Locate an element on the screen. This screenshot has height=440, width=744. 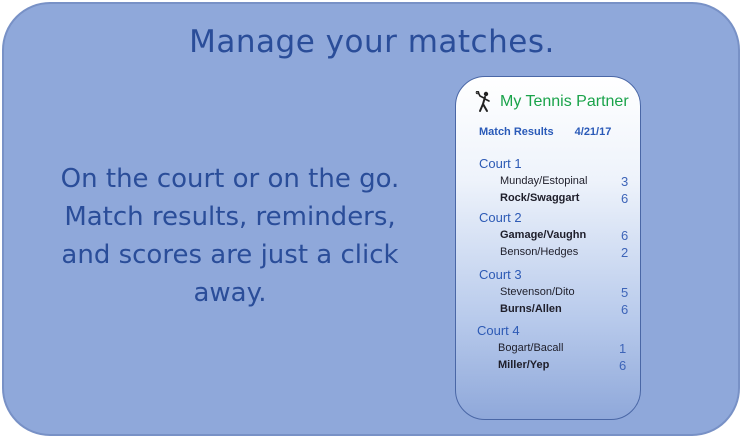
court-block: Court 4 Bogart/Bacall 1 Miller/Yep 6 is located at coordinates (552, 348).